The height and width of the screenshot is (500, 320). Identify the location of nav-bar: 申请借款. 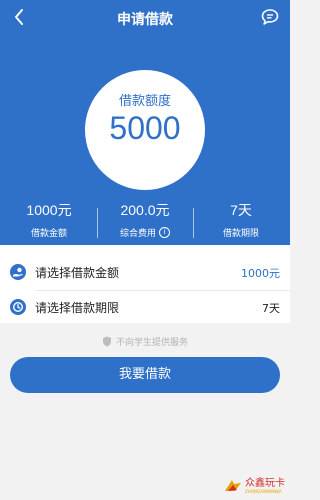
(145, 17).